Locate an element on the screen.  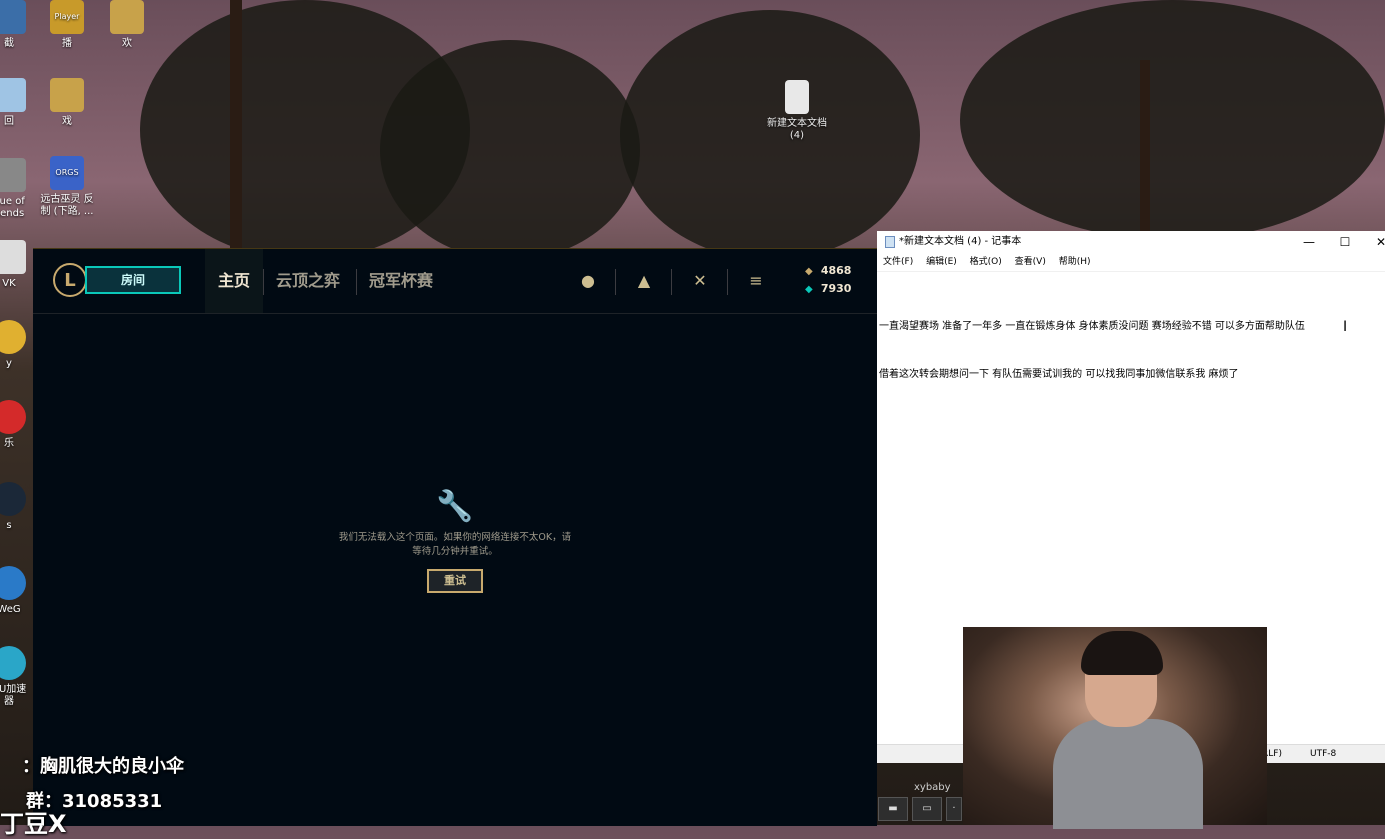
desktop-icon: 欢 is located at coordinates (127, 25).